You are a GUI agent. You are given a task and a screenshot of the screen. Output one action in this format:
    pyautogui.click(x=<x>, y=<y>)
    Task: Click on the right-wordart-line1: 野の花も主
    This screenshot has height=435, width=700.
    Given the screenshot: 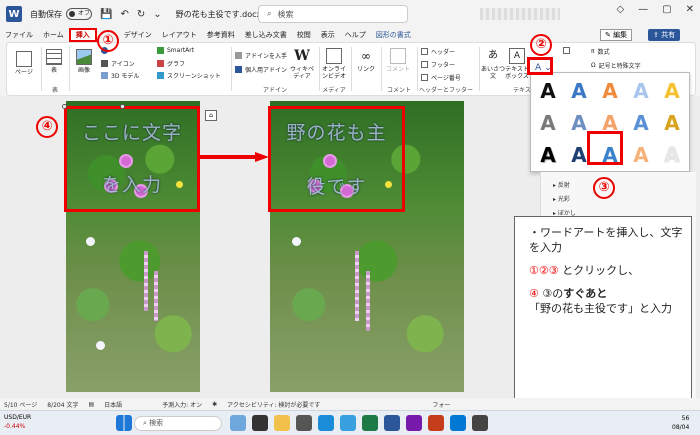 What is the action you would take?
    pyautogui.click(x=336, y=133)
    